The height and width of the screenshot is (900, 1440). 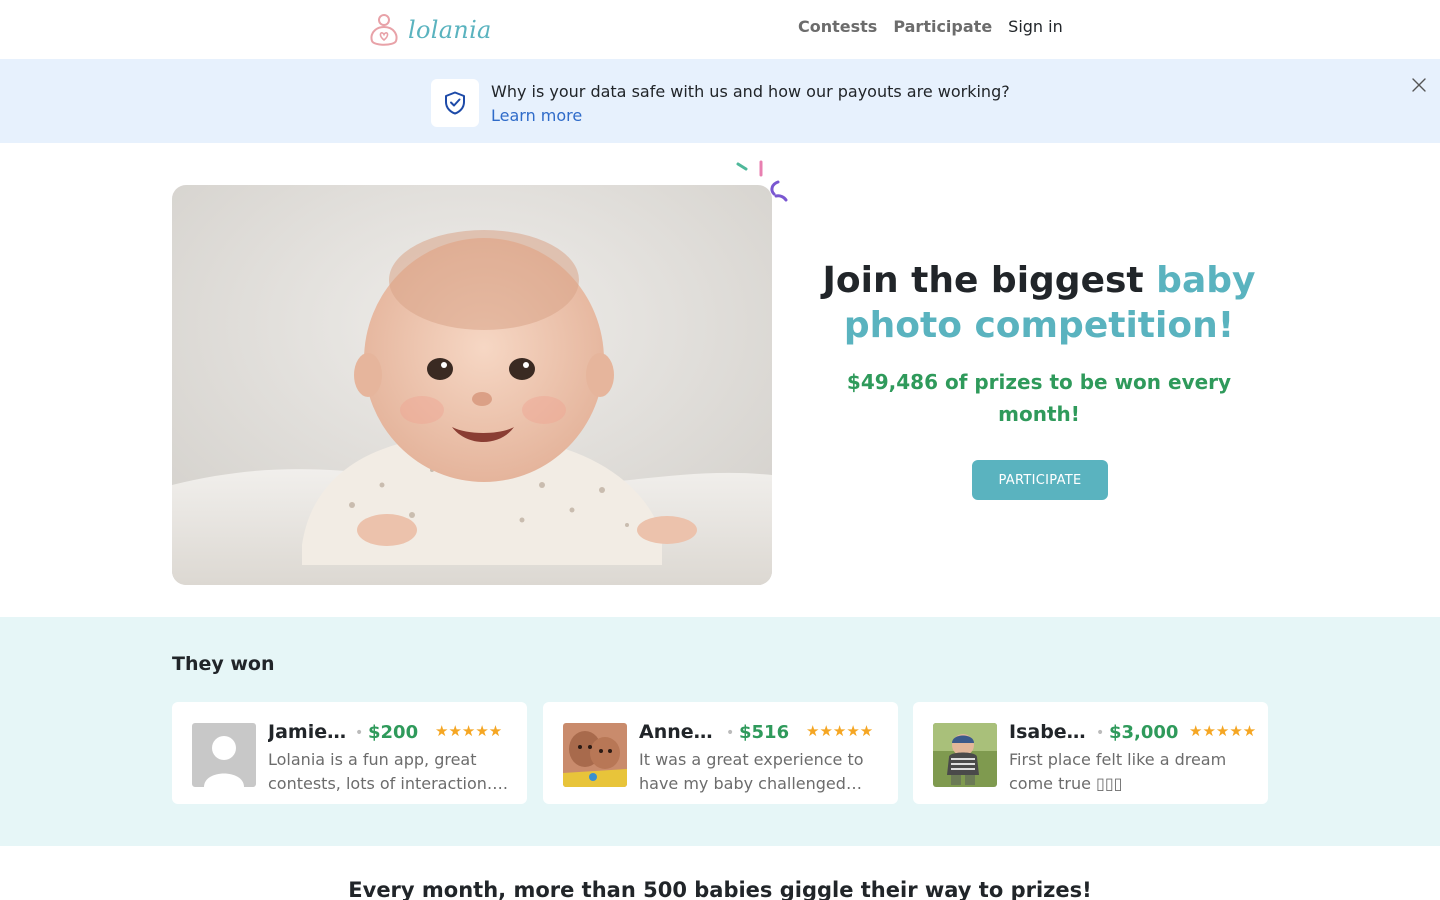 I want to click on logo: lolania, so click(x=430, y=30).